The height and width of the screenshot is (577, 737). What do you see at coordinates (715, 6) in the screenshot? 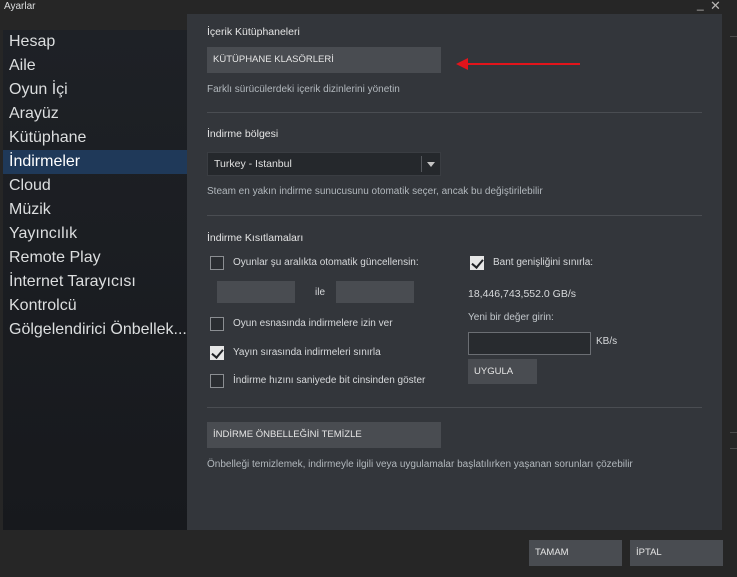
I see `close-icon: ✕` at bounding box center [715, 6].